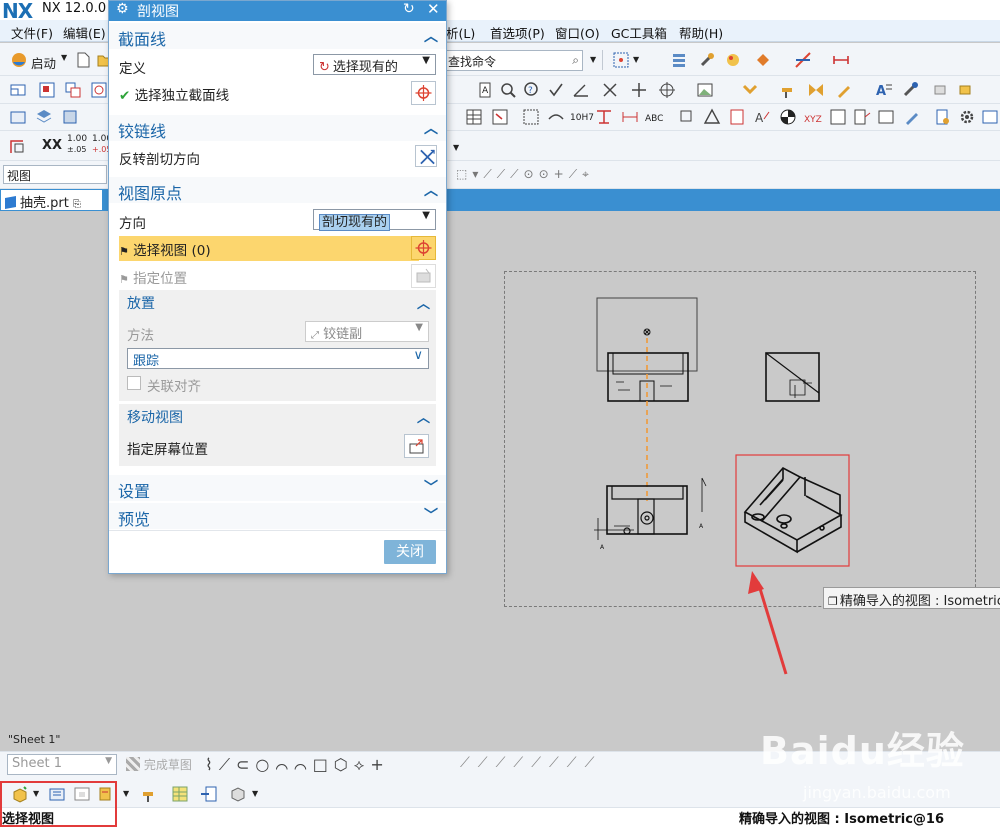 The width and height of the screenshot is (1000, 829). Describe the element at coordinates (844, 90) in the screenshot. I see `pencil-icon` at that location.